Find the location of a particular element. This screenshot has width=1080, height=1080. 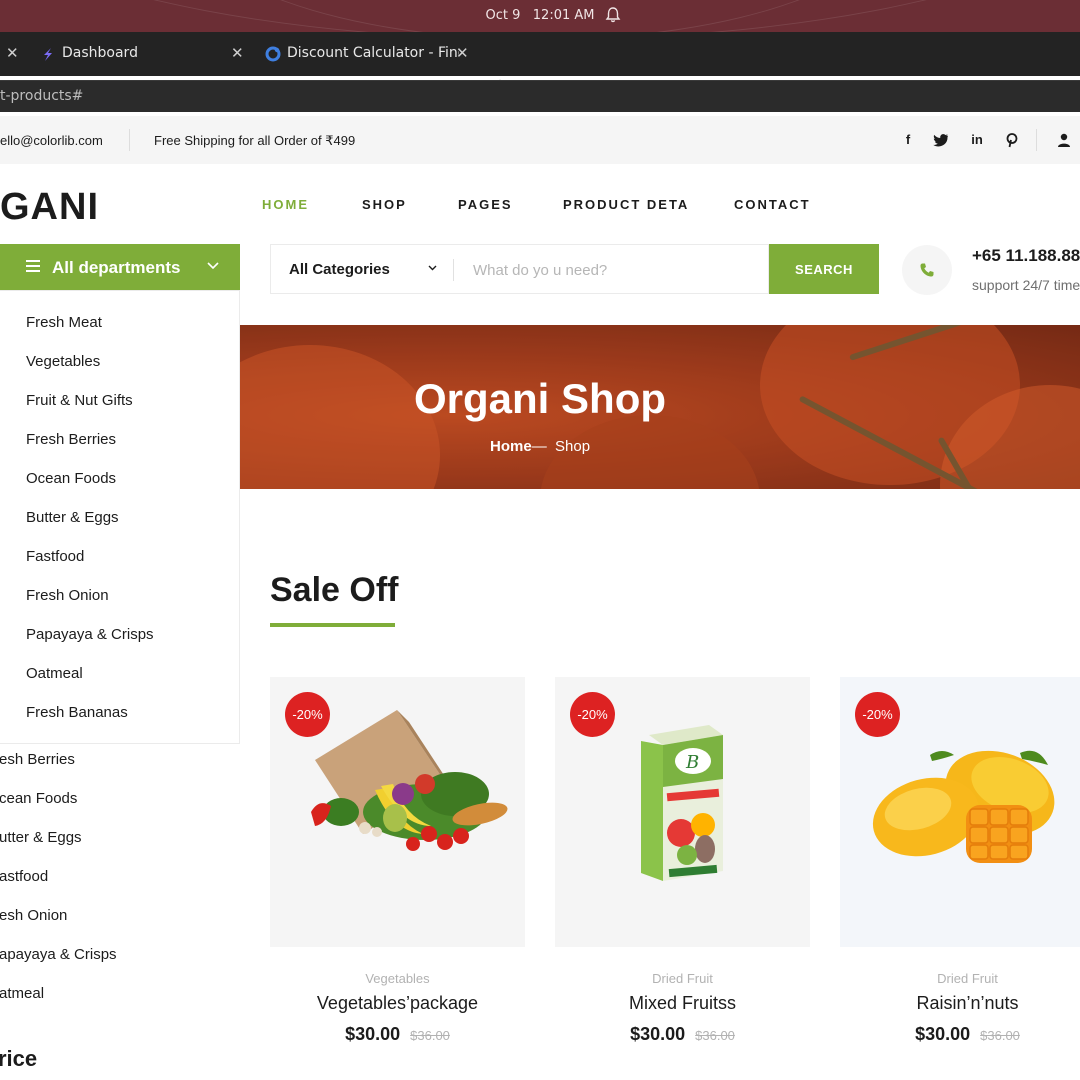

product-card: -20% B is located at coordinates (682, 812).